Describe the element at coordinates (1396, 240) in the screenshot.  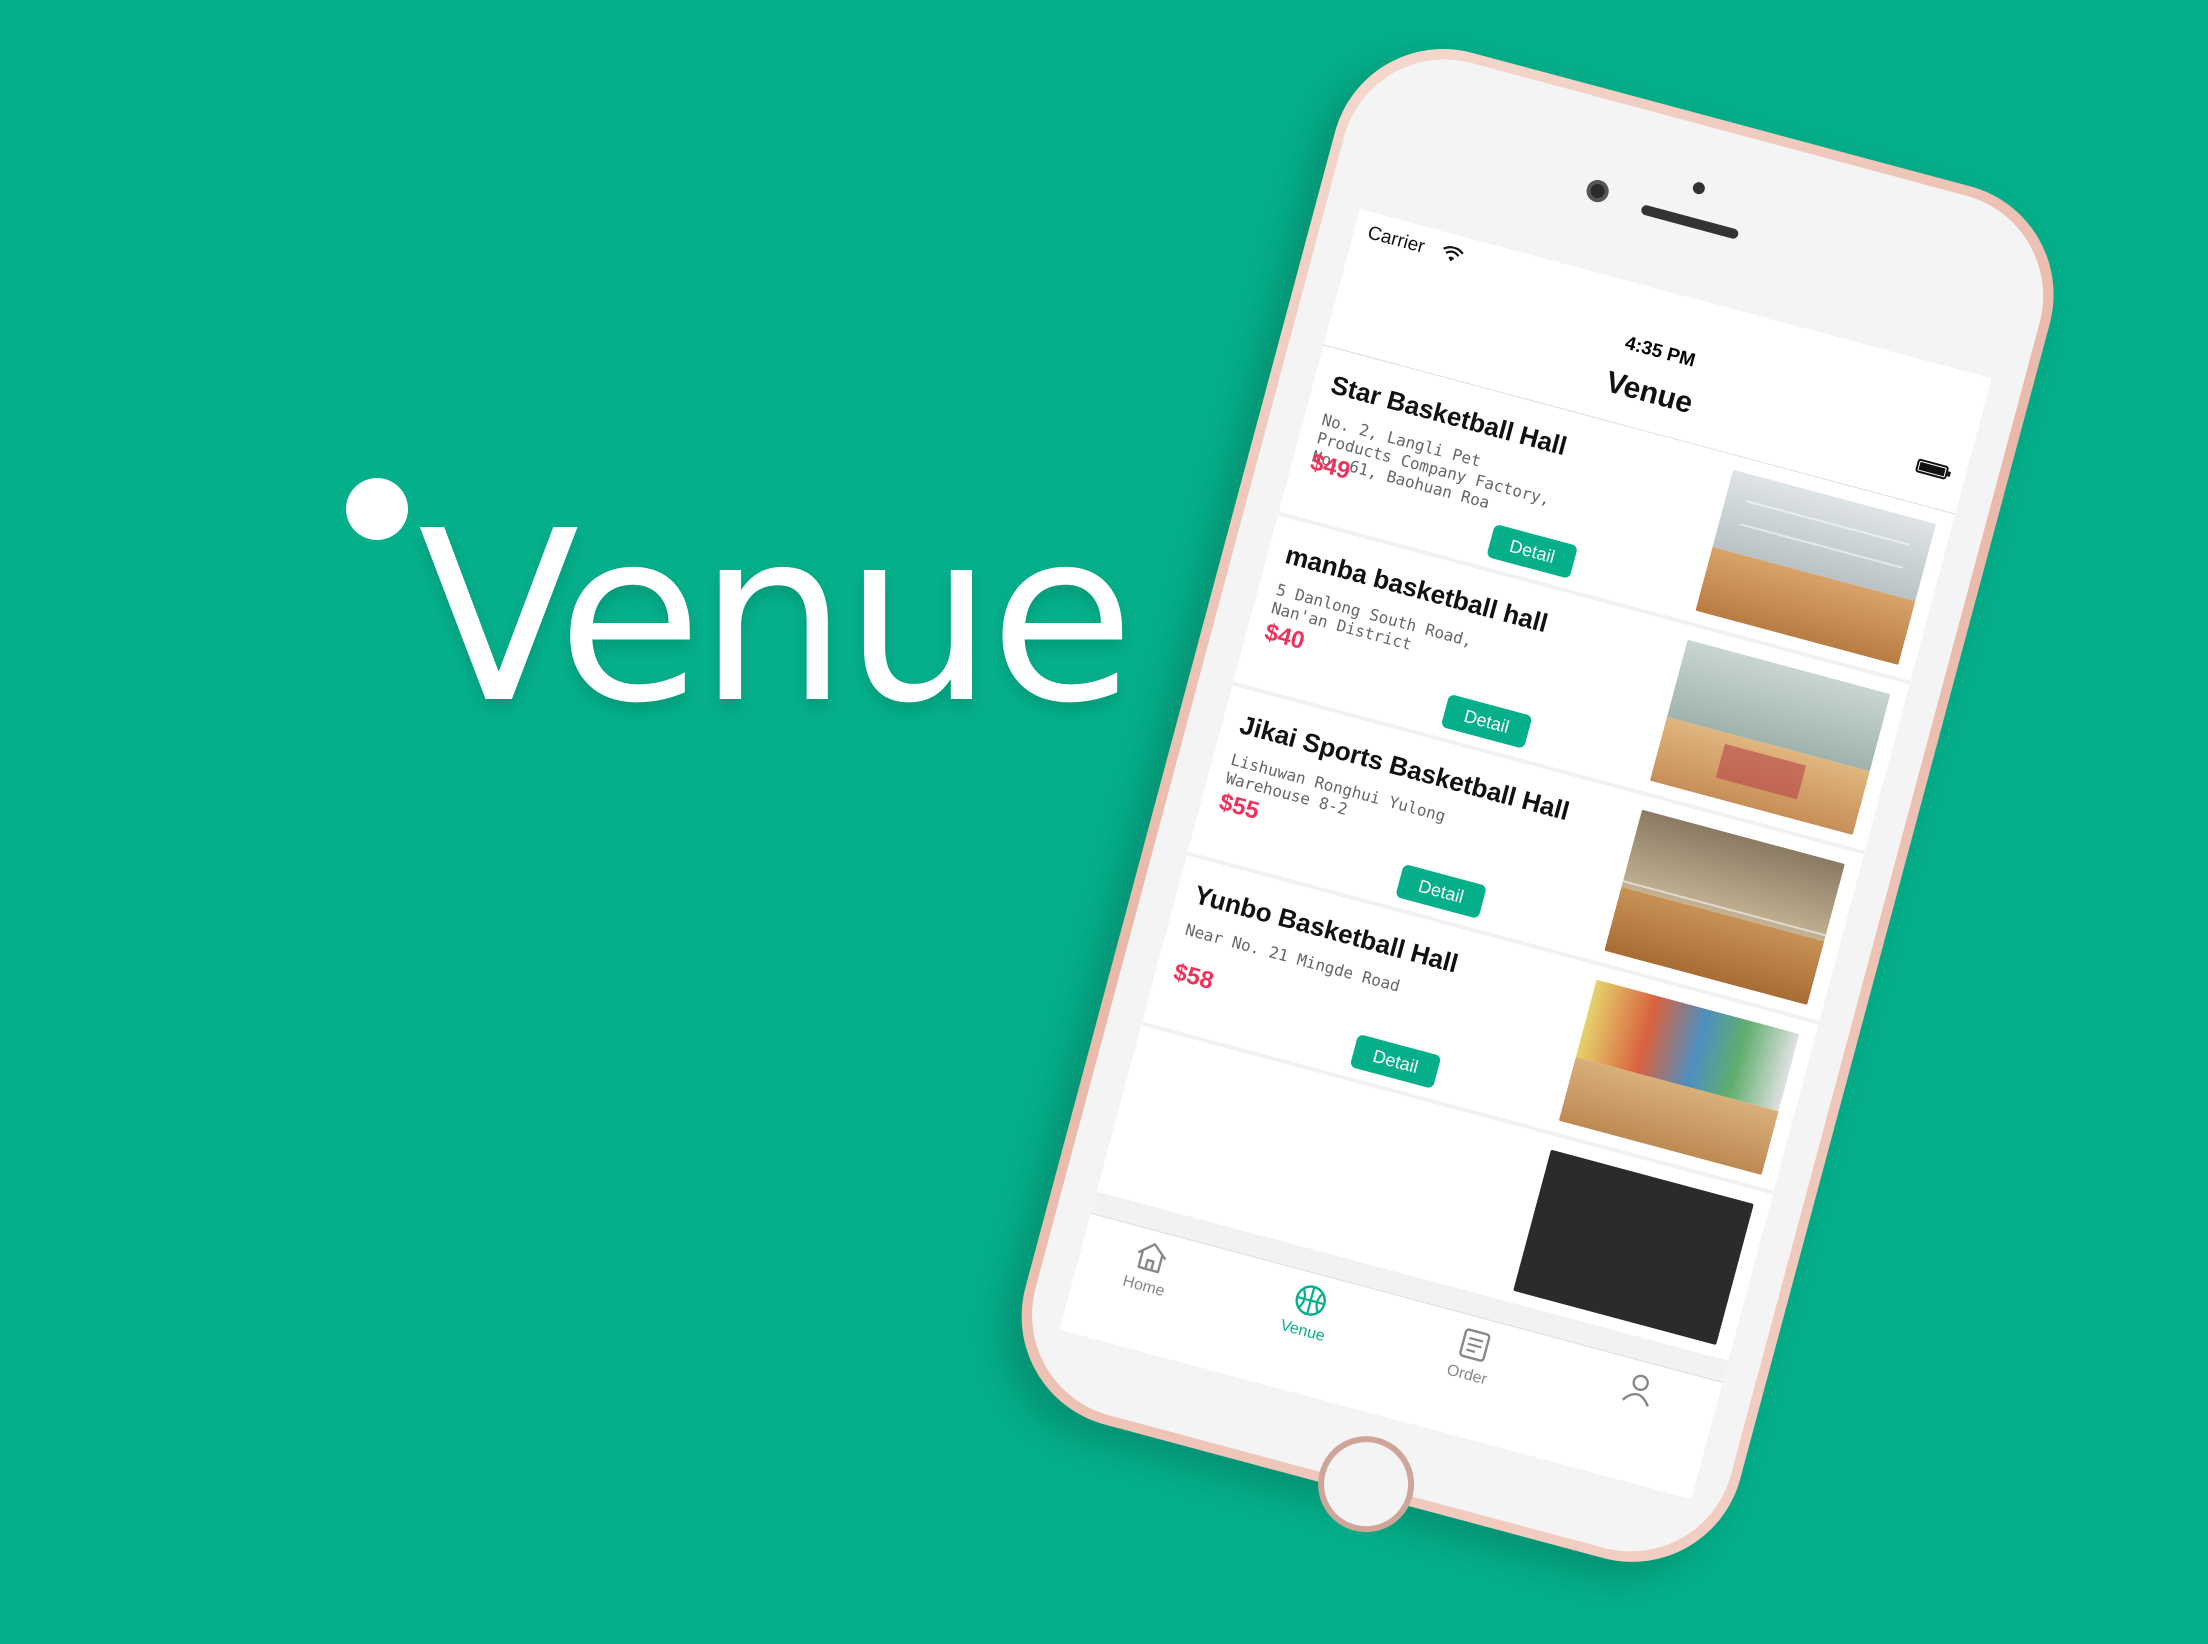
I see `carrier-label: Carrier` at that location.